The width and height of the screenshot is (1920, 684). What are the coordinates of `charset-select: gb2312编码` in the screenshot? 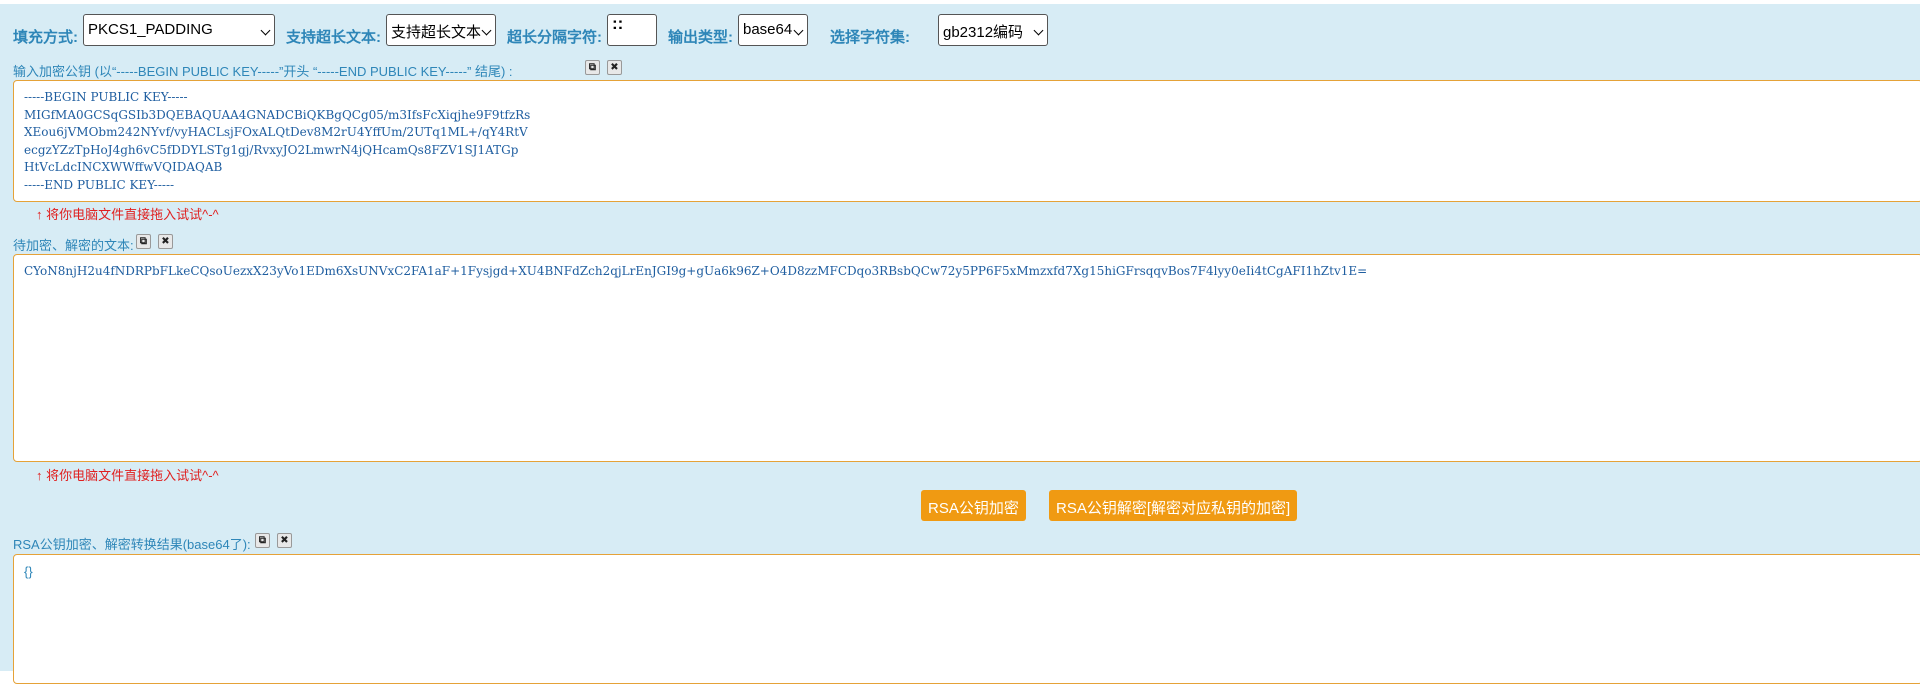 It's located at (993, 30).